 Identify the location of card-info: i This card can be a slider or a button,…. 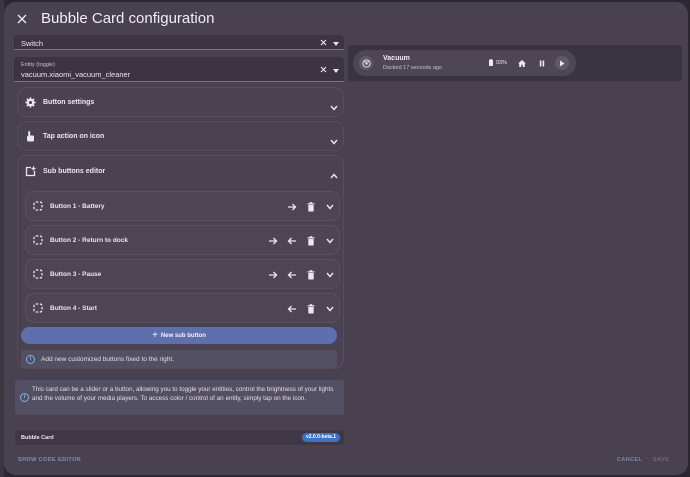
(179, 397).